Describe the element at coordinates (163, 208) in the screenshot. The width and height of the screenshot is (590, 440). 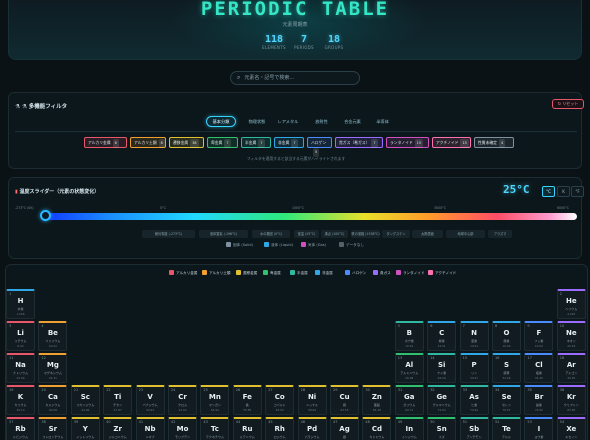
I see `scale-label: 0°C` at that location.